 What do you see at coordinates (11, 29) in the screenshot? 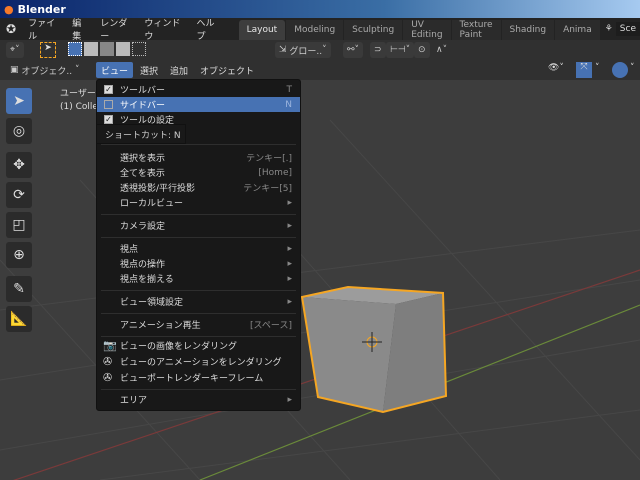
I see `blender-menu-icon: ✪` at bounding box center [11, 29].